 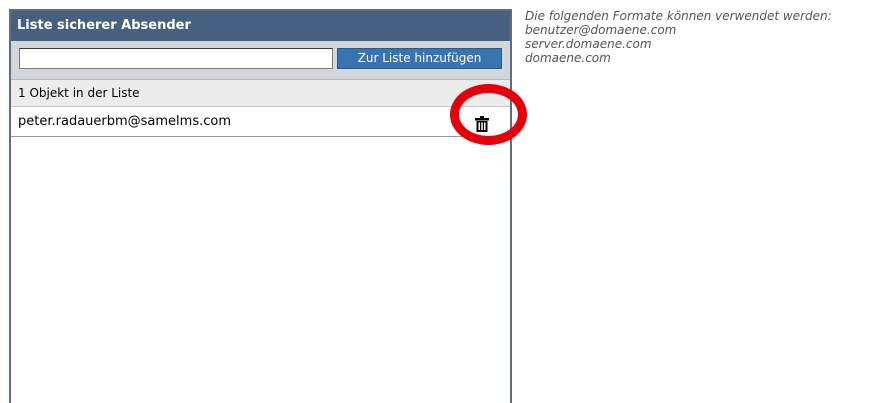 I want to click on toolbar-divider, so click(x=260, y=75).